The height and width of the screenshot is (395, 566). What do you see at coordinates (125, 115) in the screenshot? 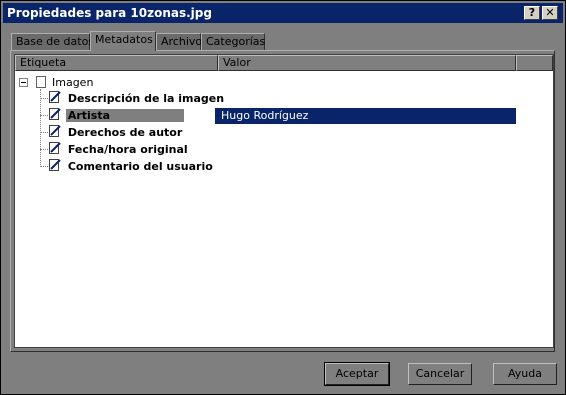
I see `list-item-label: Artista` at bounding box center [125, 115].